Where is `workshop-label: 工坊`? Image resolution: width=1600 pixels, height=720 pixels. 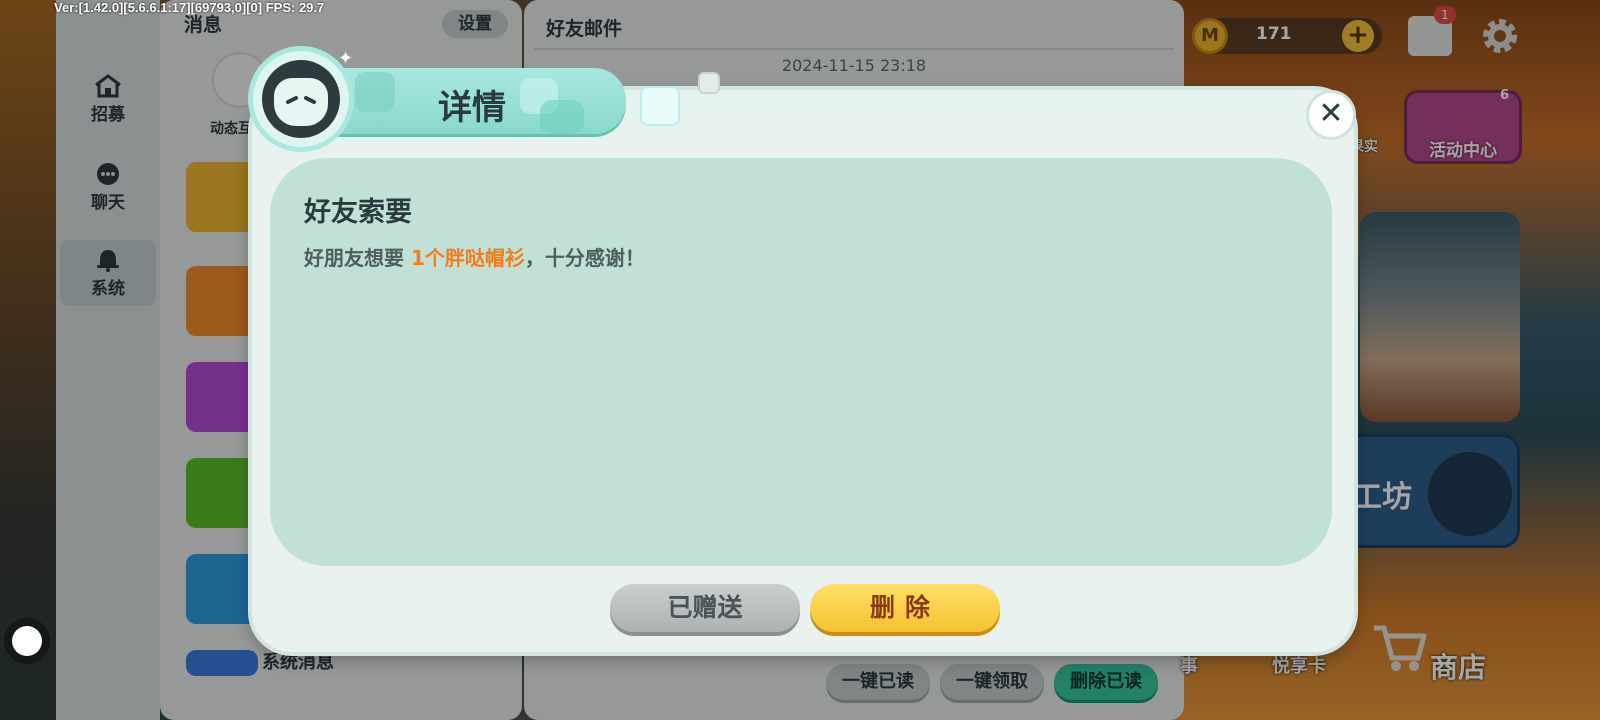
workshop-label: 工坊 is located at coordinates (1382, 497).